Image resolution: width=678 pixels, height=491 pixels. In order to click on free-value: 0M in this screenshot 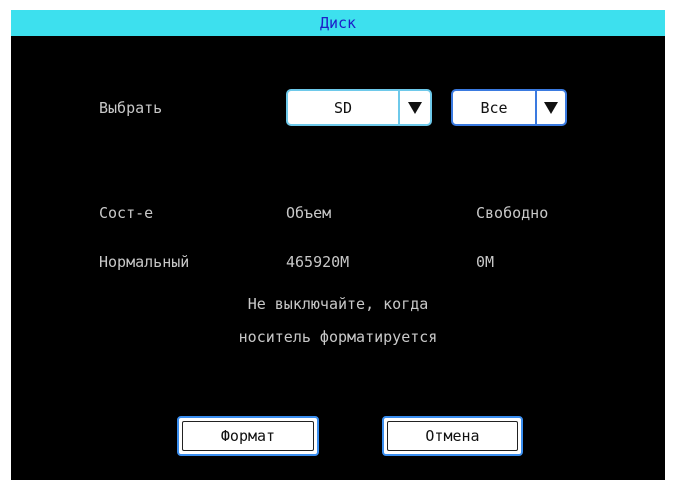, I will do `click(485, 262)`.